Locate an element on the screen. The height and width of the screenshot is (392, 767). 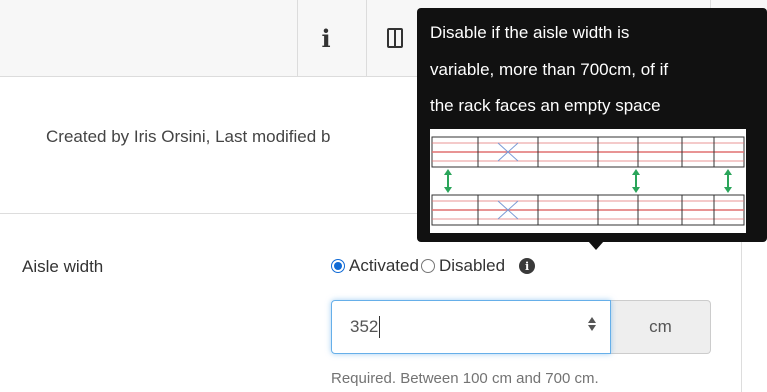
aisle-width-input-group: 352 cm is located at coordinates (521, 327).